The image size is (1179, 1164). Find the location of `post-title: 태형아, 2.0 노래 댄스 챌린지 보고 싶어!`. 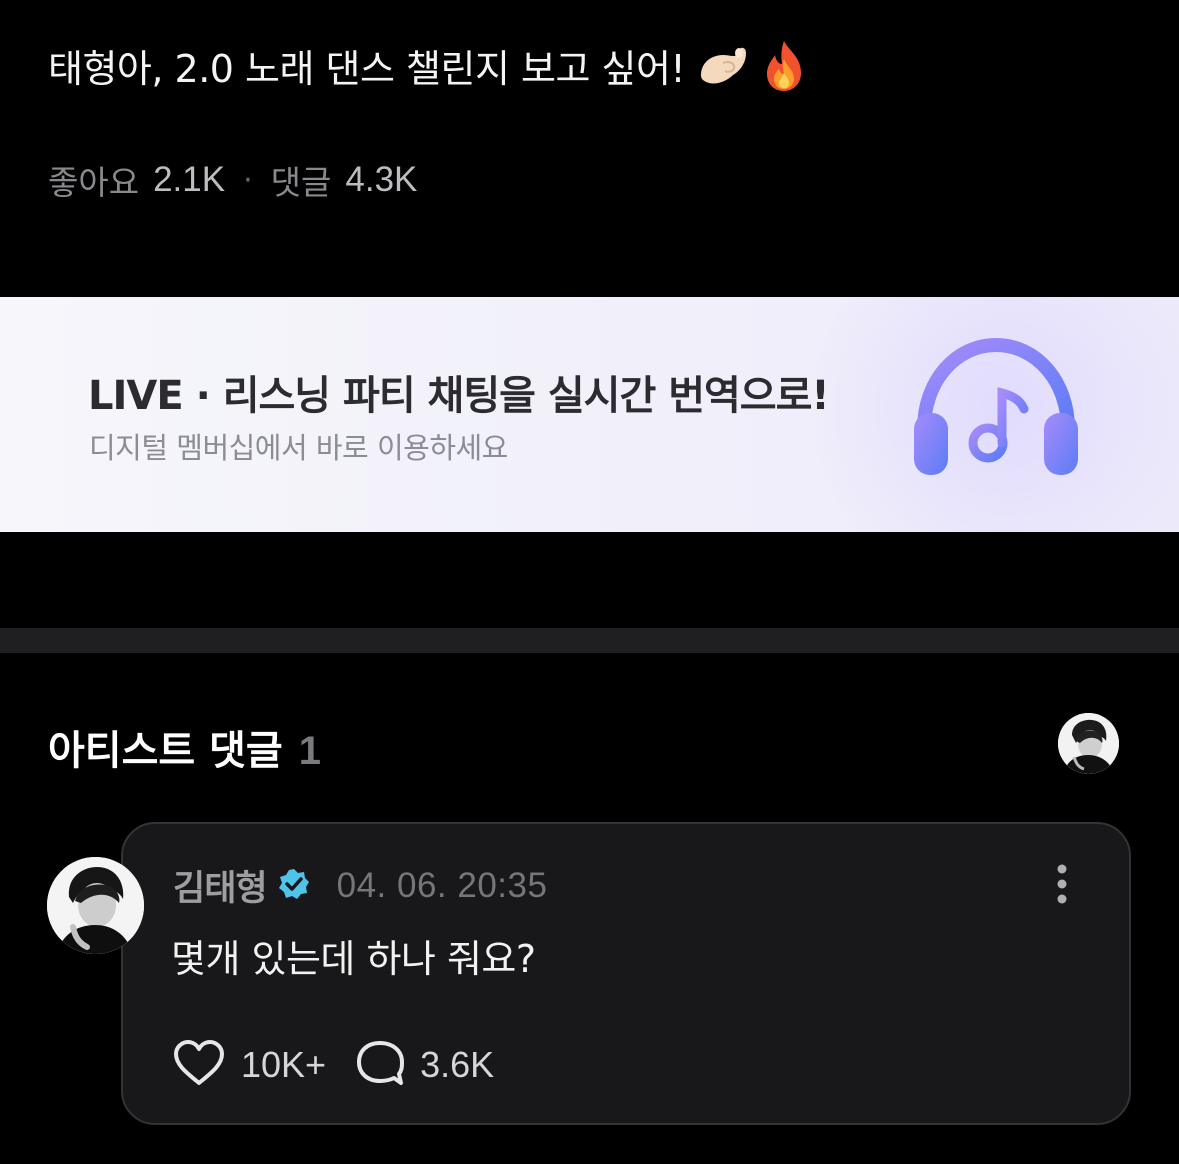

post-title: 태형아, 2.0 노래 댄스 챌린지 보고 싶어! is located at coordinates (428, 65).